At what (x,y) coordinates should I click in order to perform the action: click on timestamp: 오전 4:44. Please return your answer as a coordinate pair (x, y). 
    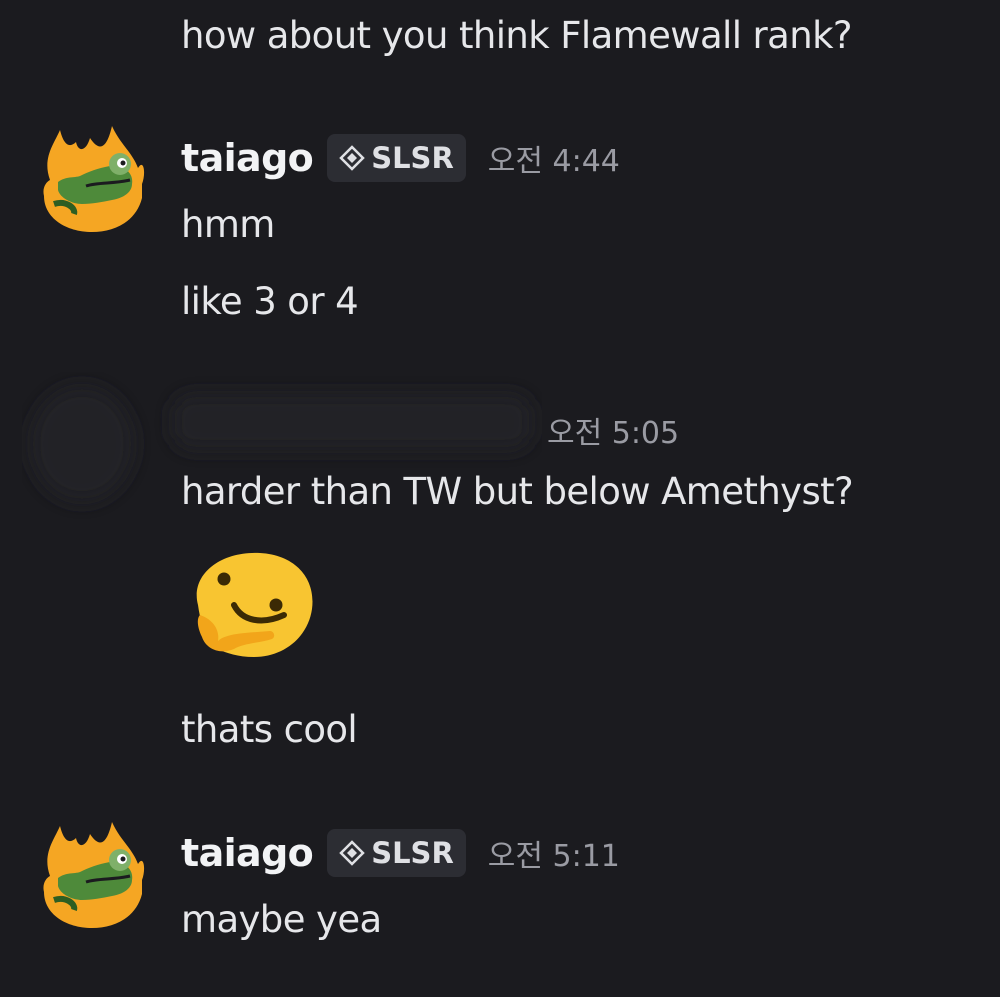
    Looking at the image, I should click on (553, 161).